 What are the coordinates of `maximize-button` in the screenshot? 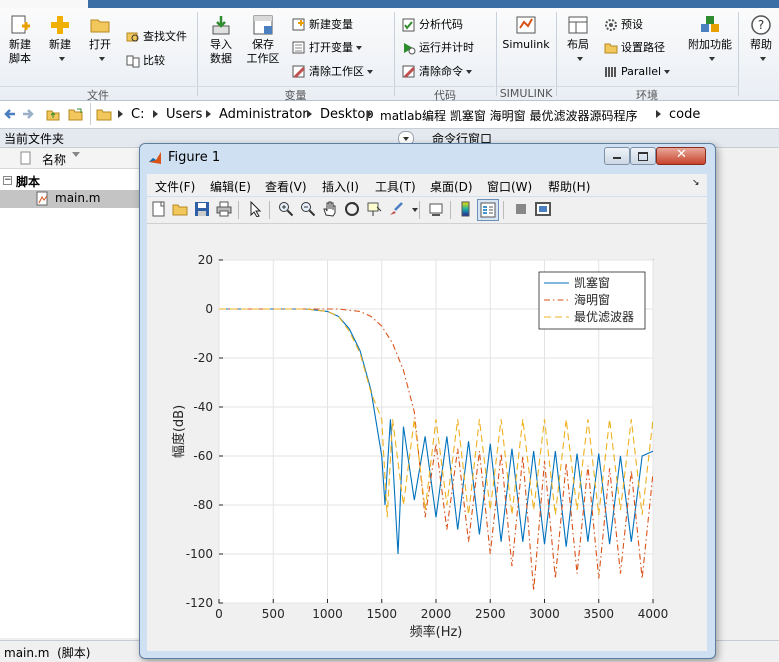 It's located at (643, 156).